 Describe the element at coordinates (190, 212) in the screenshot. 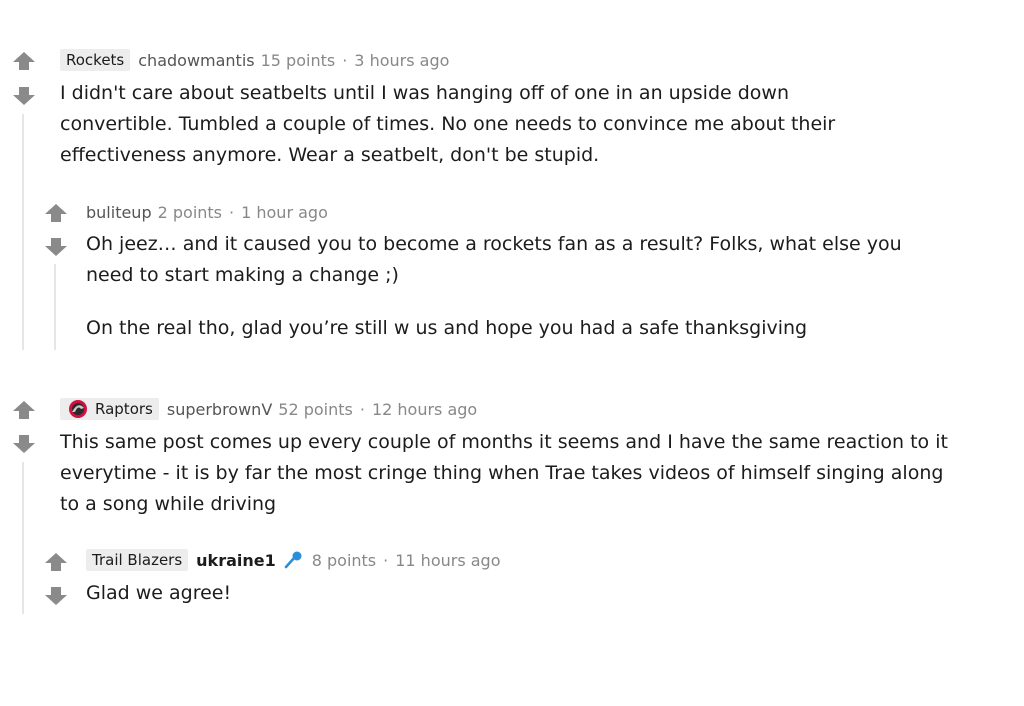

I see `score: 2 points` at that location.